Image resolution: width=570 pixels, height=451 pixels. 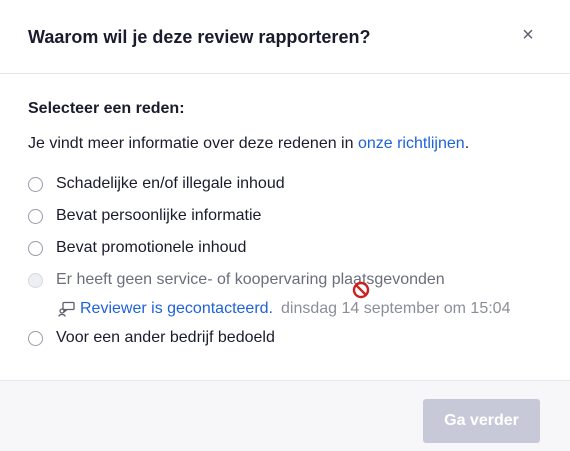 I want to click on option-label: Bevat persoonlijke informatie, so click(x=159, y=215).